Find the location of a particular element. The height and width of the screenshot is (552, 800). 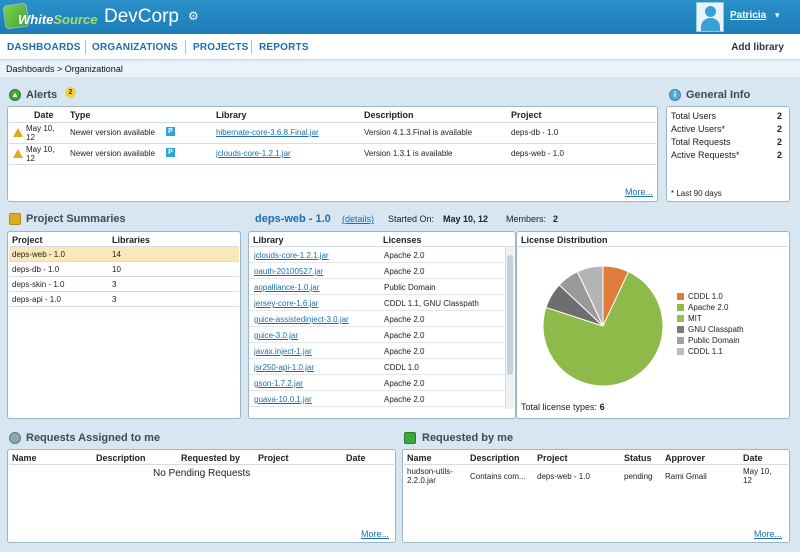

library-col-licenses: Licenses is located at coordinates (402, 240).